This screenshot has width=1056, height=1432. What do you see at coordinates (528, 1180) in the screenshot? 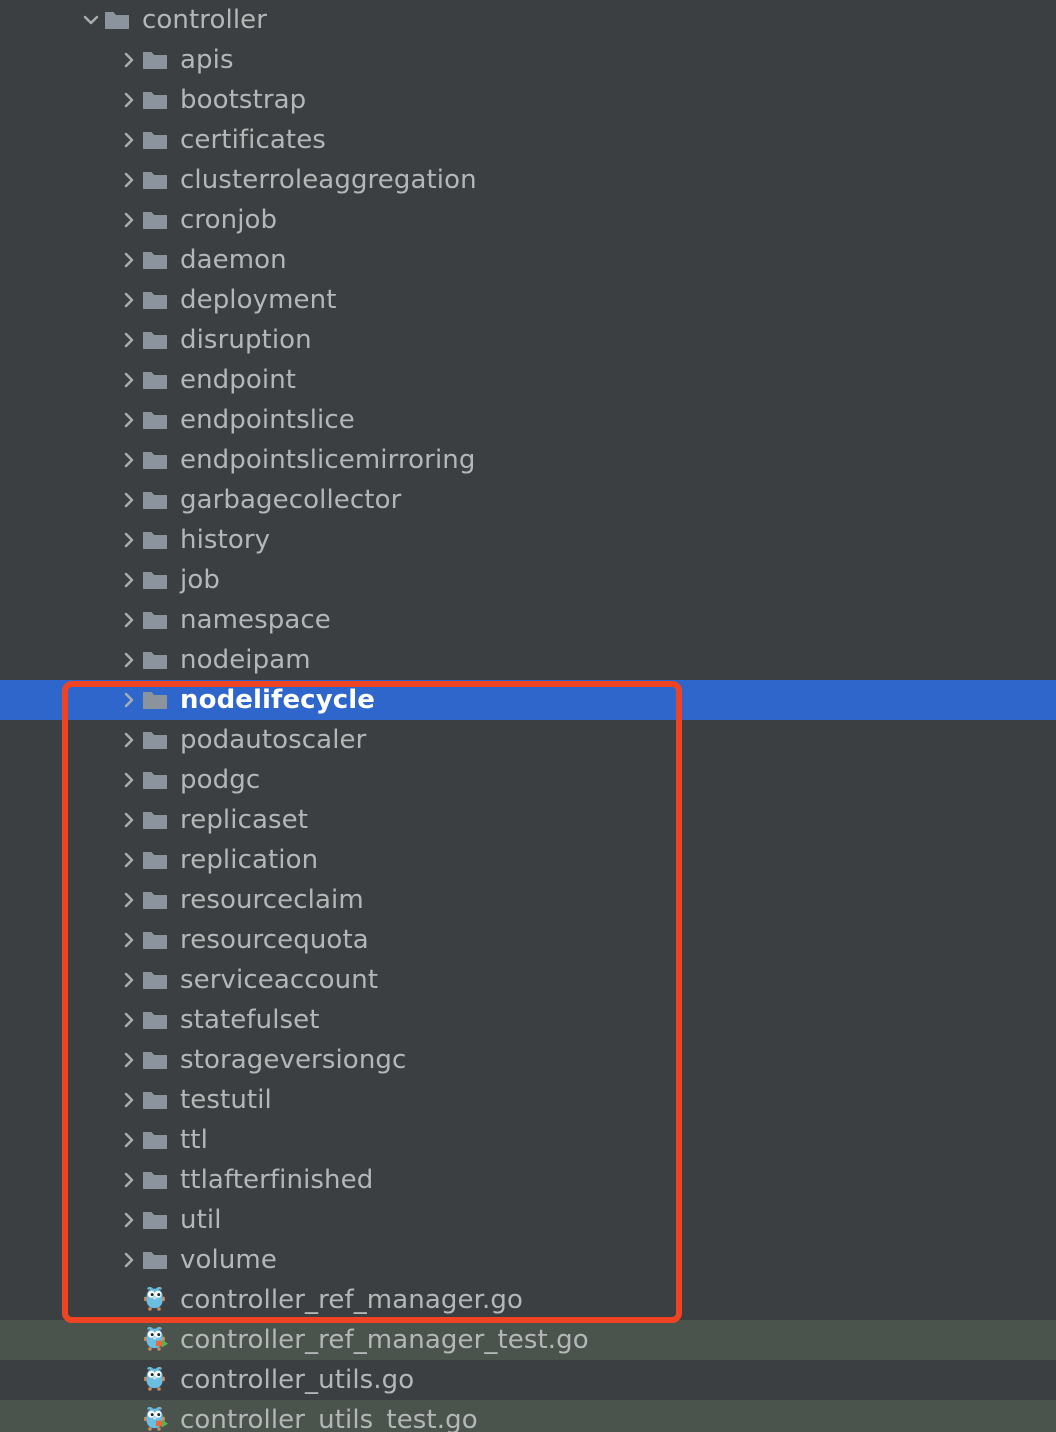
I see `tree-row: ttlafterfinished` at bounding box center [528, 1180].